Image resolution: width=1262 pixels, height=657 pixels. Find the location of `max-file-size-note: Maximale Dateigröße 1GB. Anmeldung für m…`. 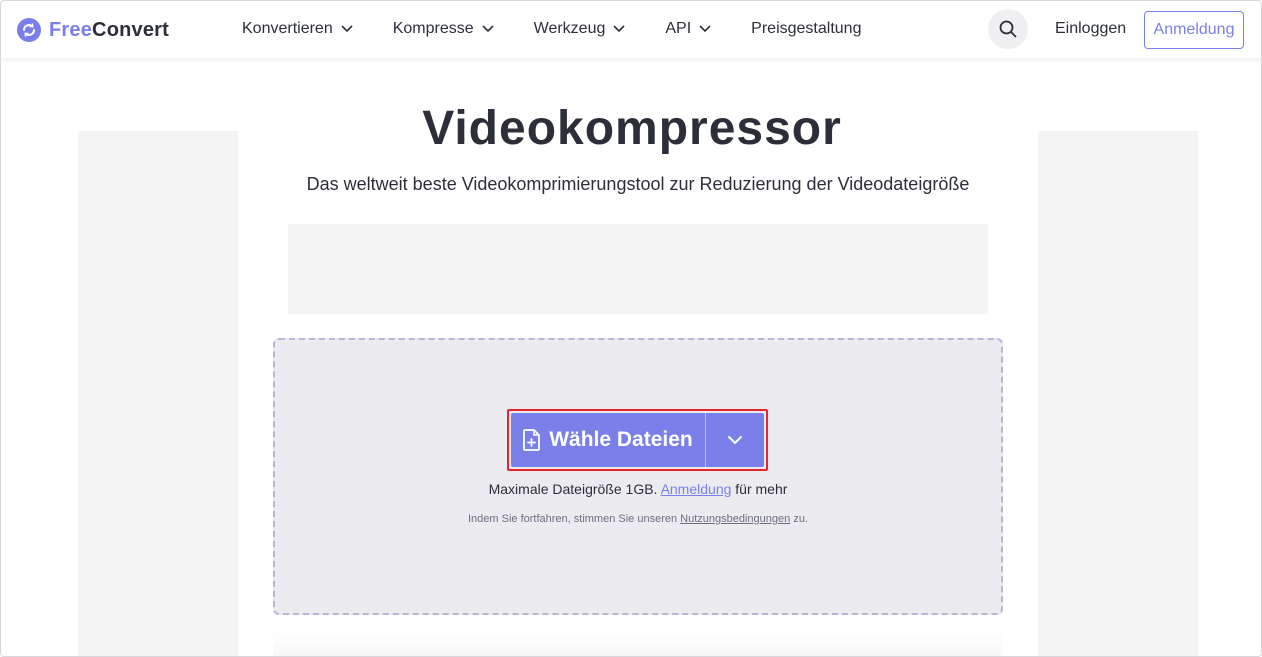

max-file-size-note: Maximale Dateigröße 1GB. Anmeldung für m… is located at coordinates (631, 489).